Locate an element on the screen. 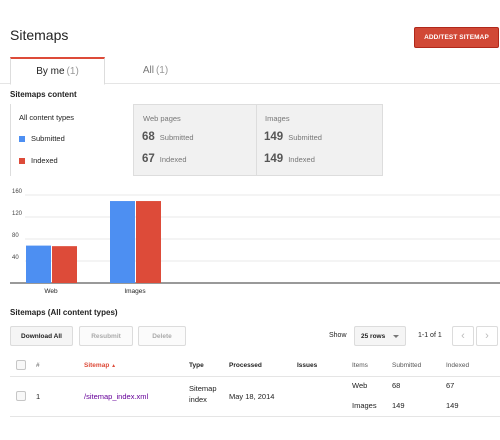  sort-ascending-icon: ▲ is located at coordinates (114, 366).